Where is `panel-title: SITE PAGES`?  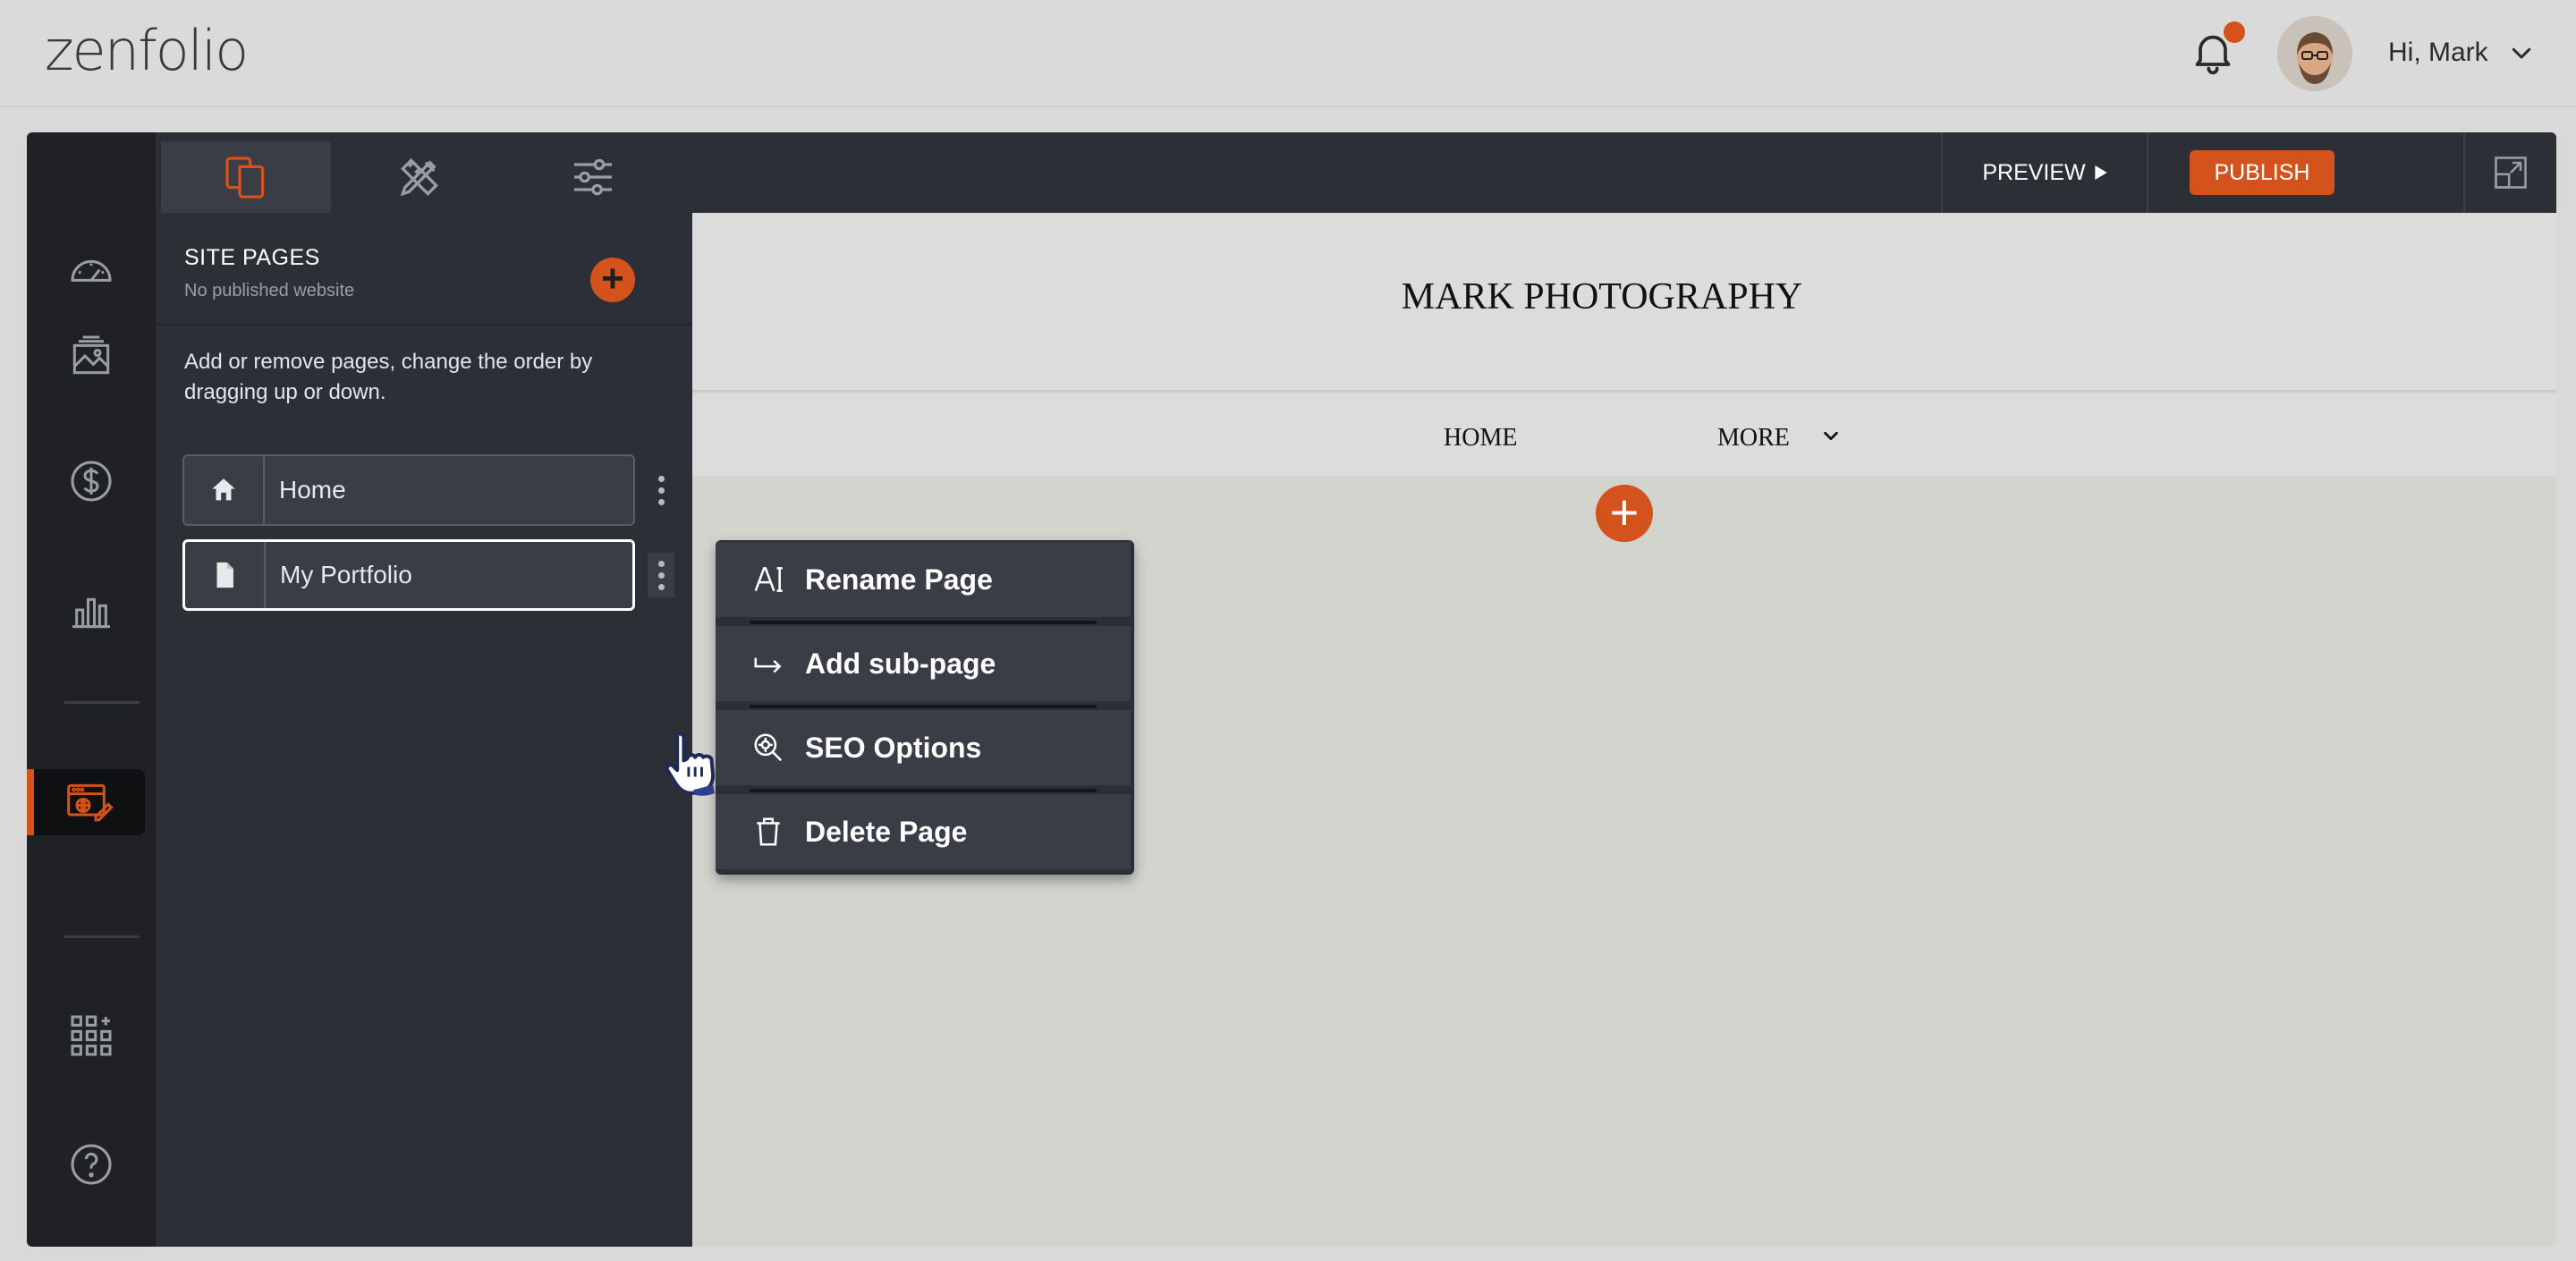 panel-title: SITE PAGES is located at coordinates (252, 257).